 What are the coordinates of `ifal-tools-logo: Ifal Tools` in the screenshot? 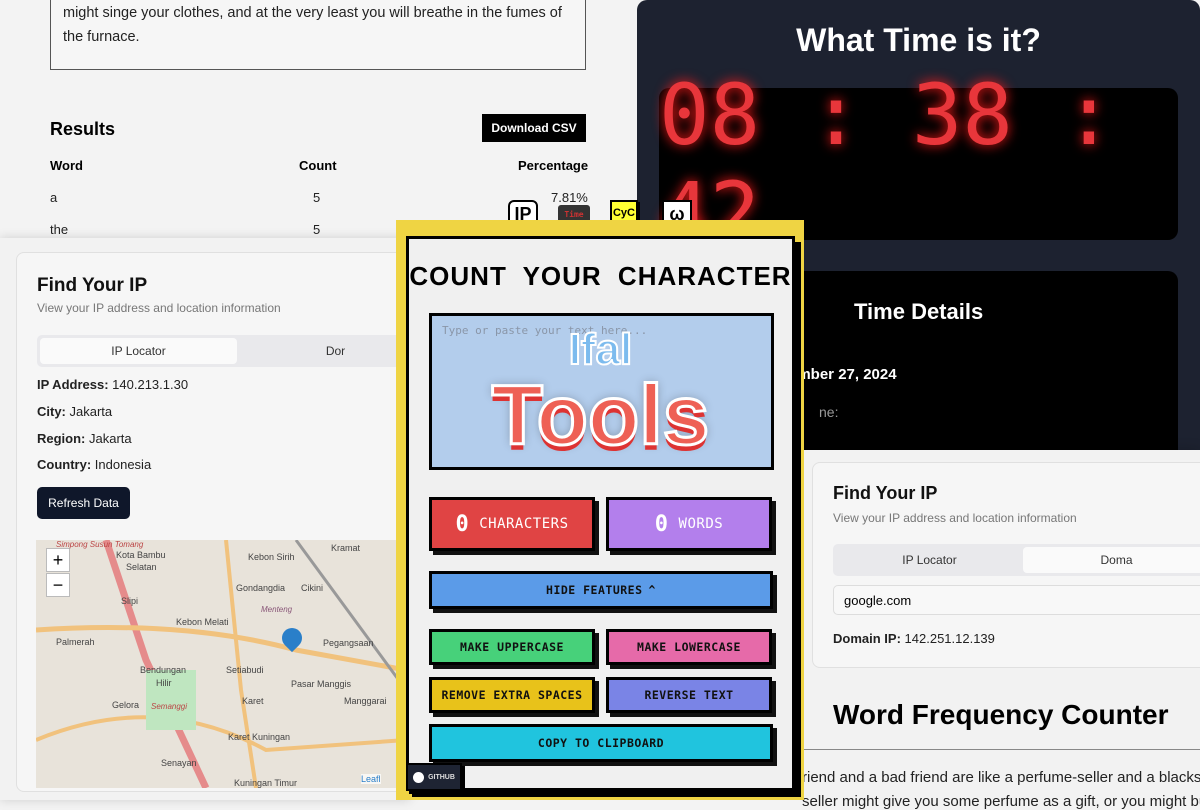 It's located at (600, 393).